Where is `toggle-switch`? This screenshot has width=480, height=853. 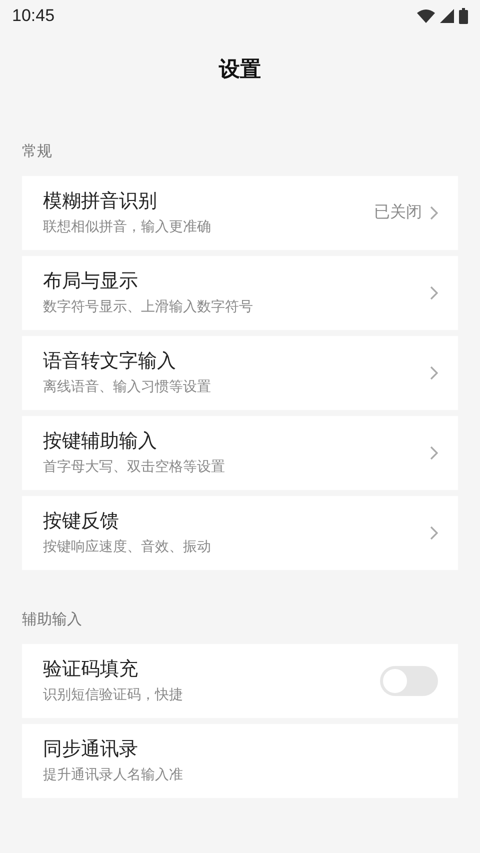
toggle-switch is located at coordinates (409, 681).